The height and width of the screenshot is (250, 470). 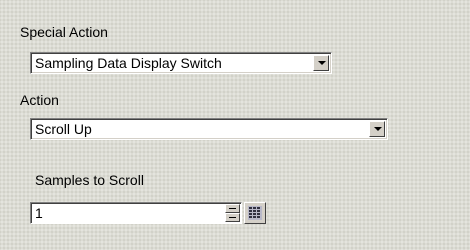 I want to click on special-action-value: Sampling Data Display Switch, so click(x=128, y=63).